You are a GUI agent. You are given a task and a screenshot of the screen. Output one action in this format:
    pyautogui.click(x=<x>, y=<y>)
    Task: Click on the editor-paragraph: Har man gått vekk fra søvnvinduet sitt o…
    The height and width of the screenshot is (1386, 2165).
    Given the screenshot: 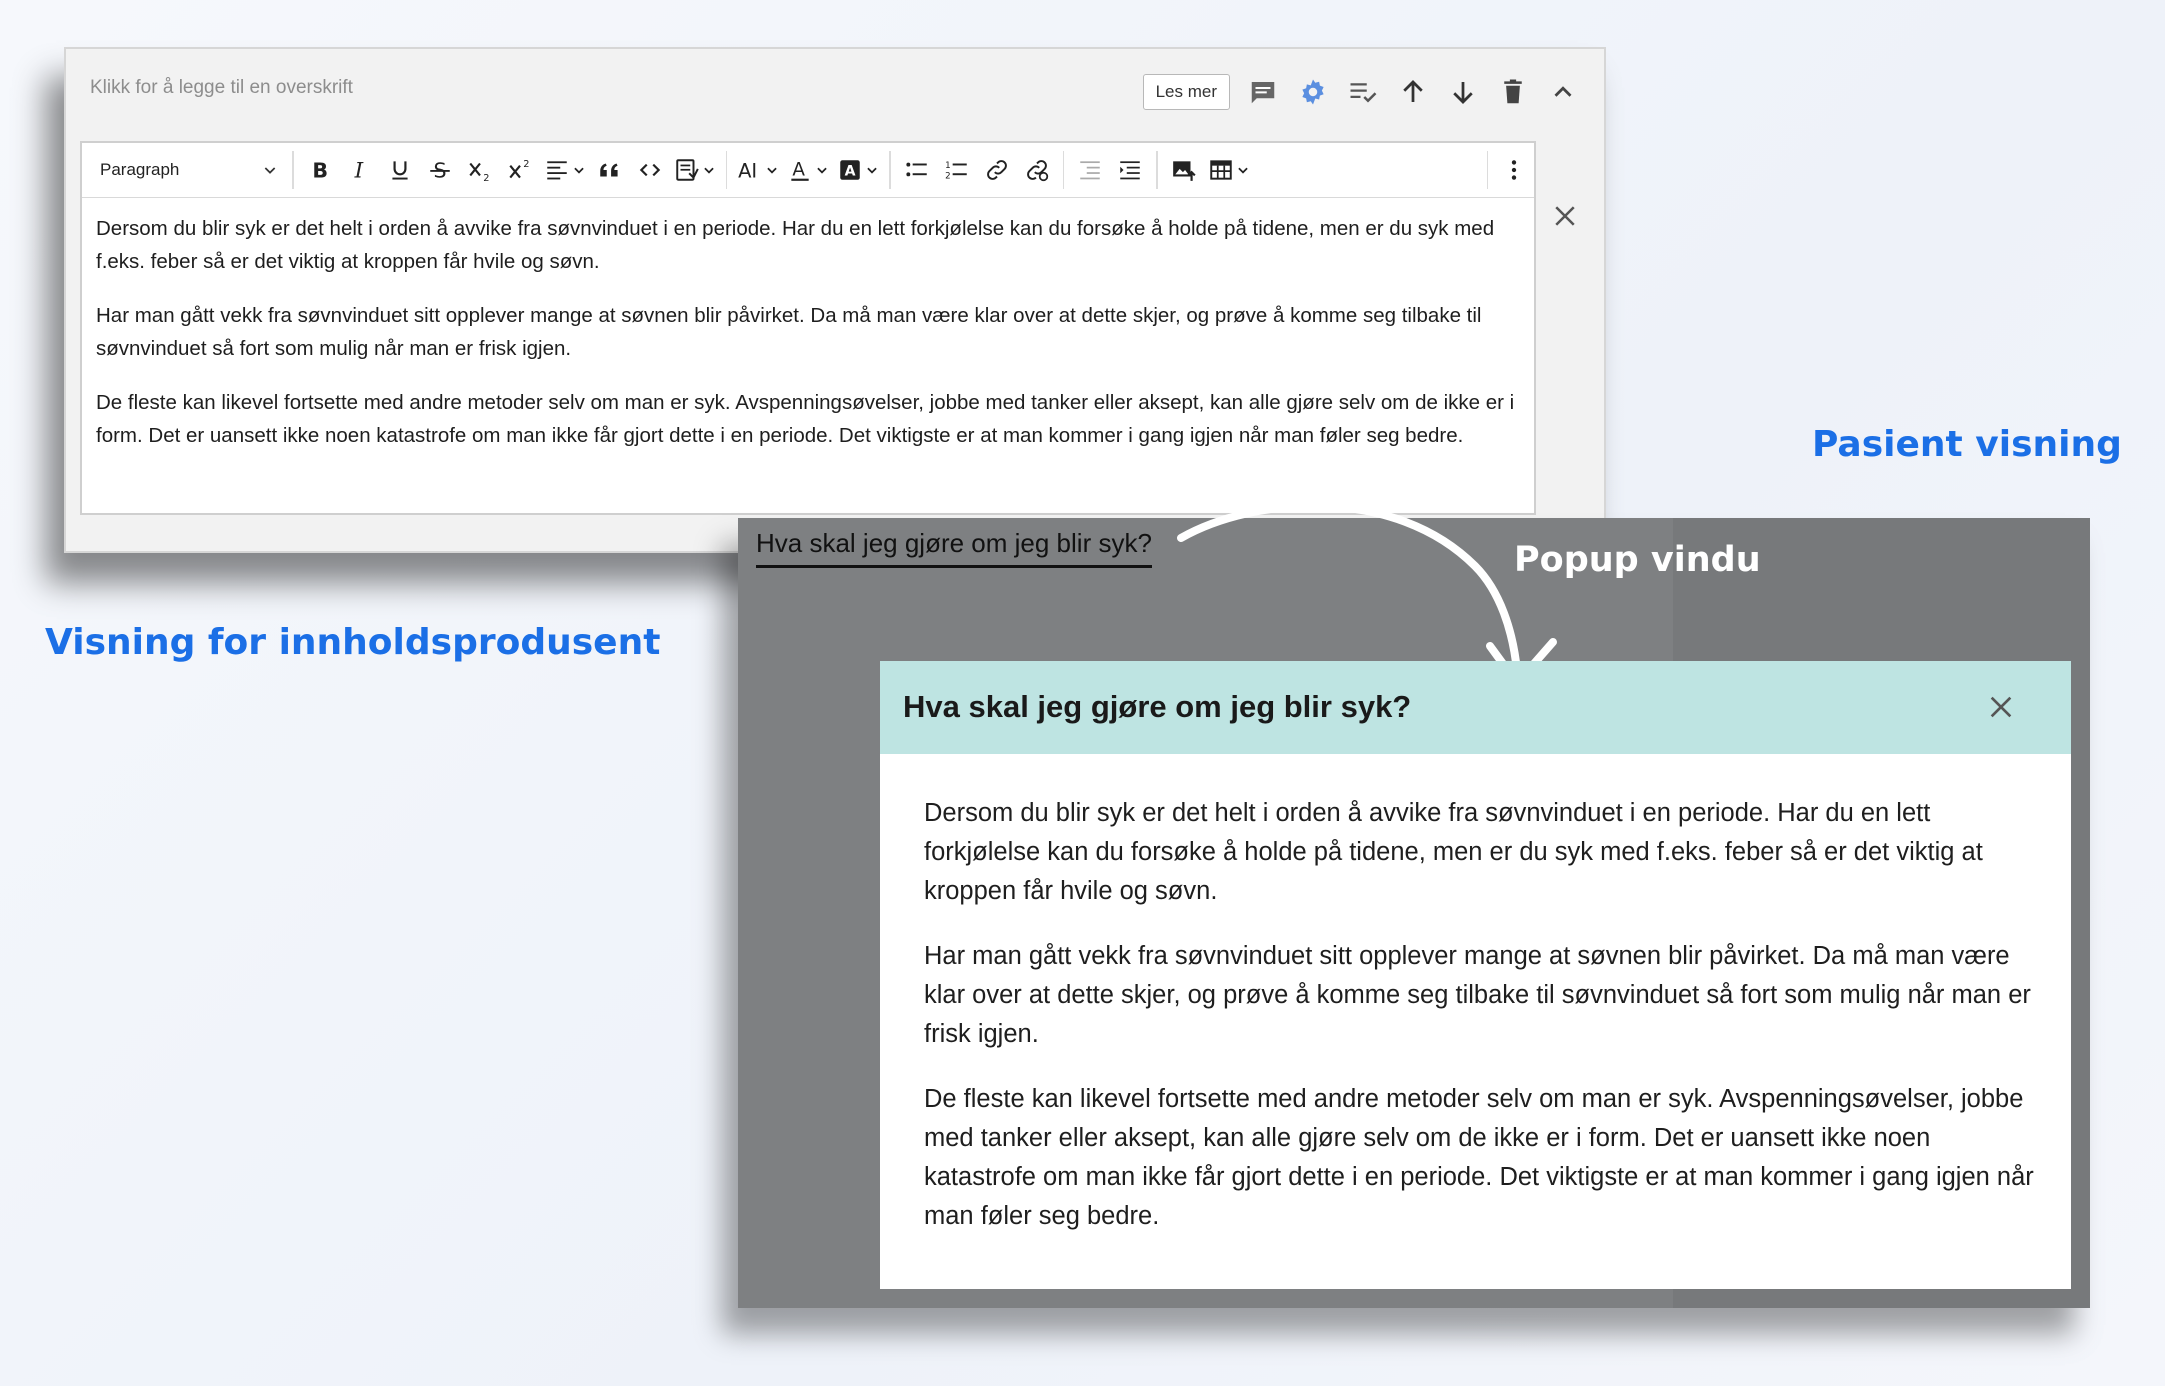 What is the action you would take?
    pyautogui.click(x=789, y=332)
    